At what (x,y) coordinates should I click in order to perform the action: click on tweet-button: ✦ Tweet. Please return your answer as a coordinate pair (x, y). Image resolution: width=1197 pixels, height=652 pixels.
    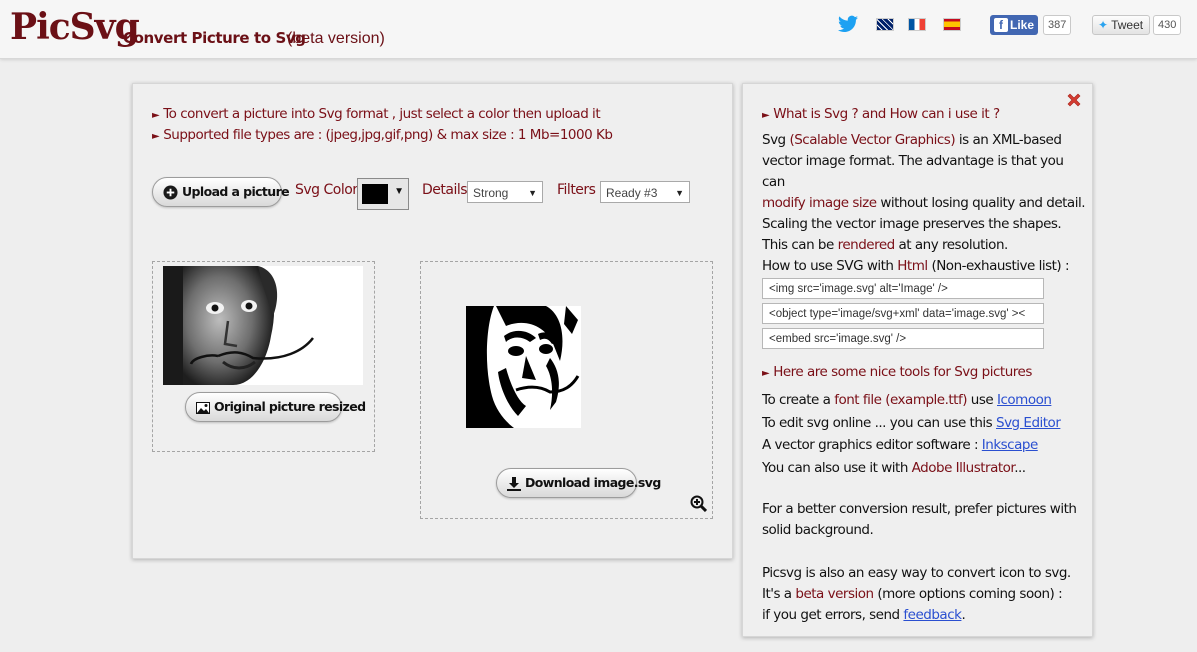
    Looking at the image, I should click on (1121, 25).